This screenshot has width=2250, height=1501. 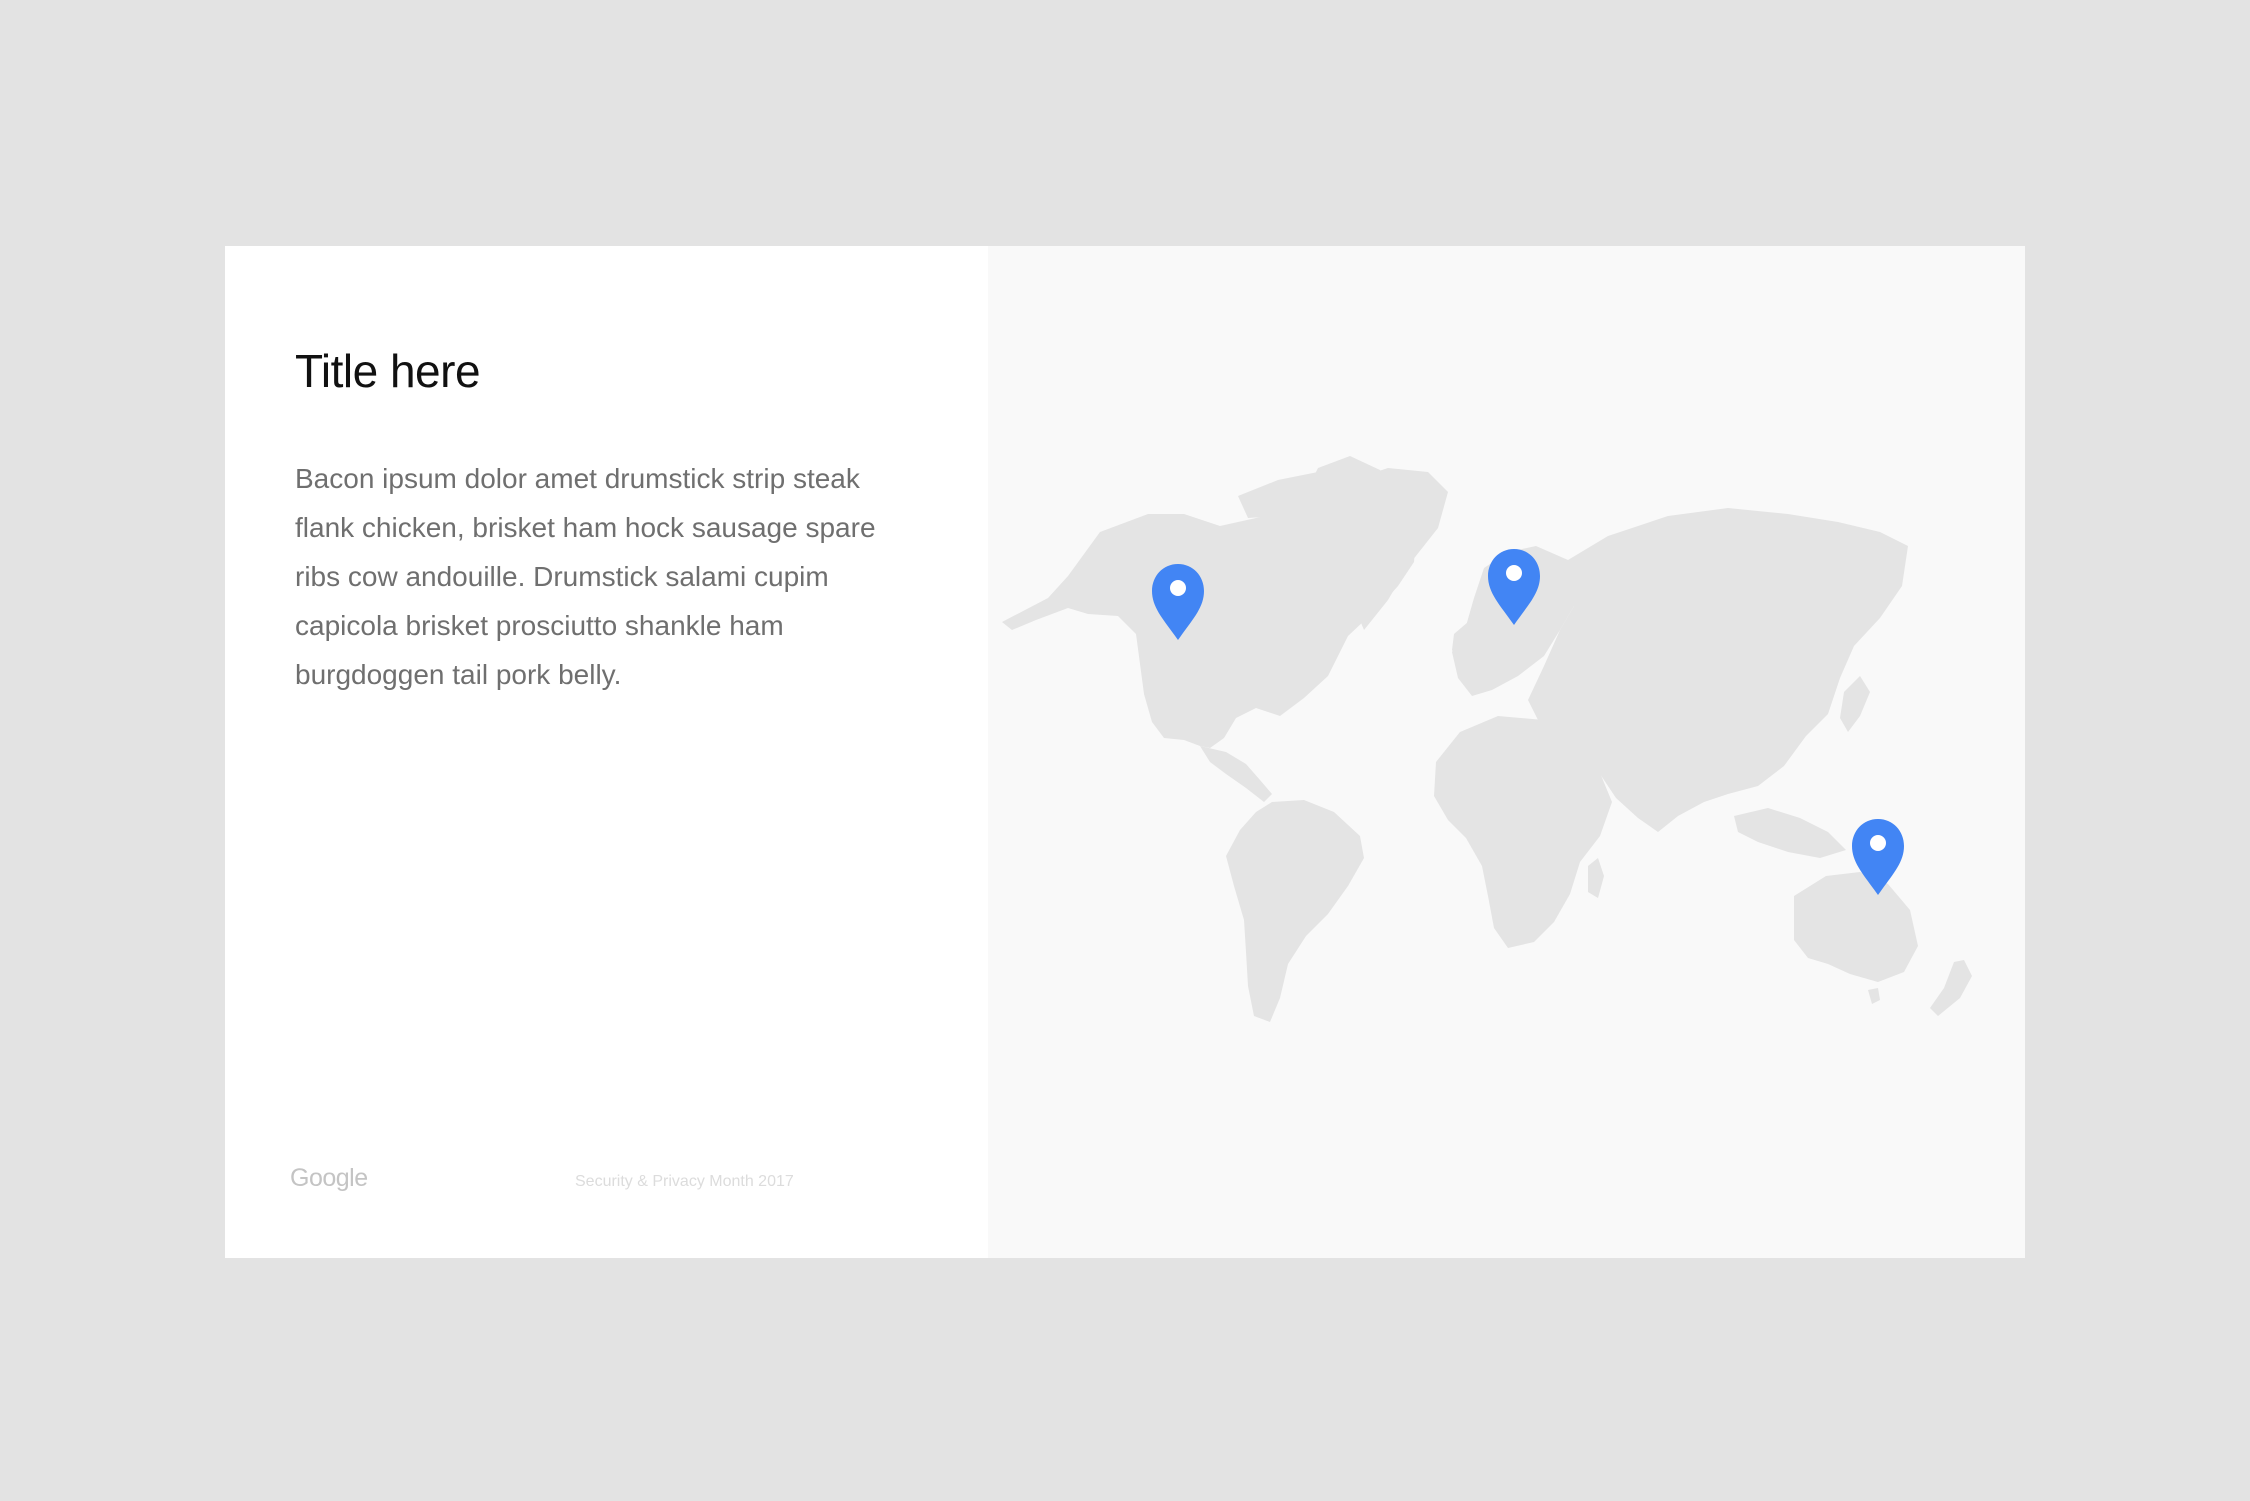 What do you see at coordinates (1855, 704) in the screenshot?
I see `island-japan` at bounding box center [1855, 704].